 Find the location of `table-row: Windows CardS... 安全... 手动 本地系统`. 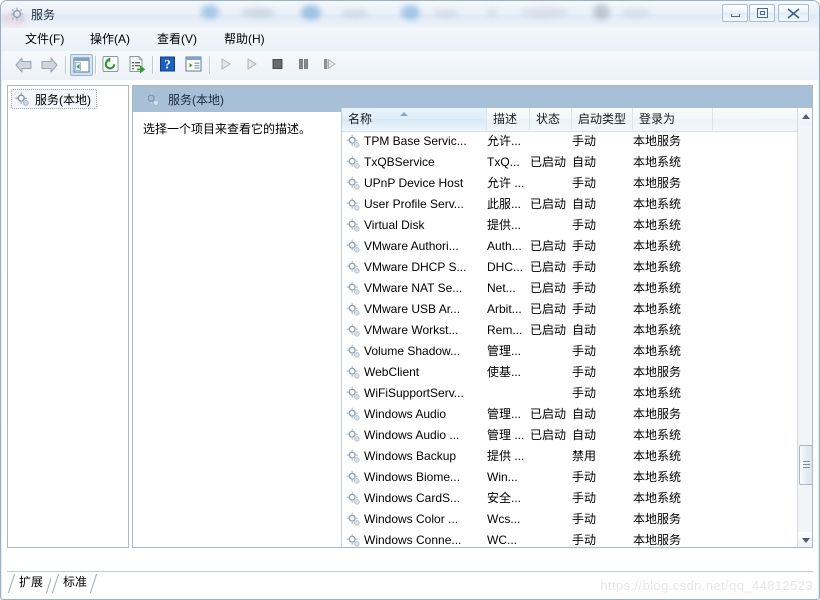

table-row: Windows CardS... 安全... 手动 本地系统 is located at coordinates (569, 498).